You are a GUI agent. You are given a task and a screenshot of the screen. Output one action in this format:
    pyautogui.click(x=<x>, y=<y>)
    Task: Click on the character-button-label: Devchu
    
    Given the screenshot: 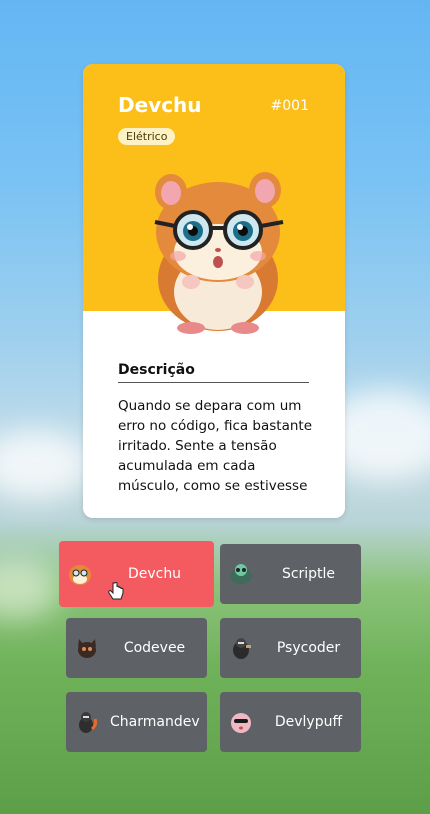 What is the action you would take?
    pyautogui.click(x=154, y=574)
    